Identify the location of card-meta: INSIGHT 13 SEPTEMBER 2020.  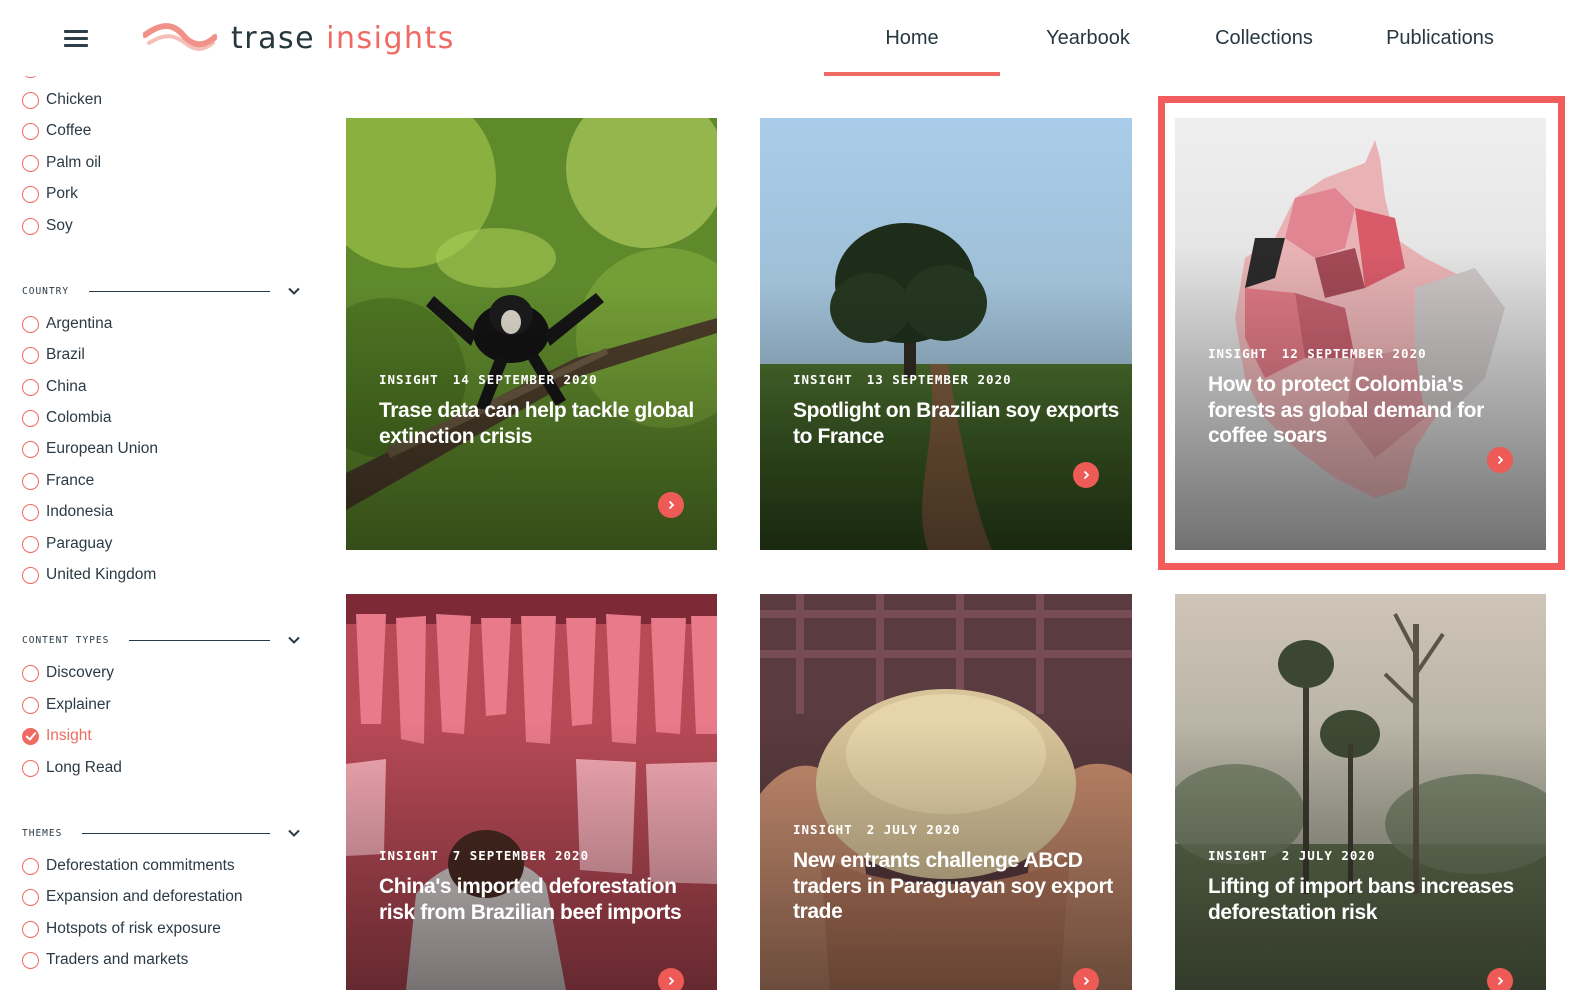
(902, 379).